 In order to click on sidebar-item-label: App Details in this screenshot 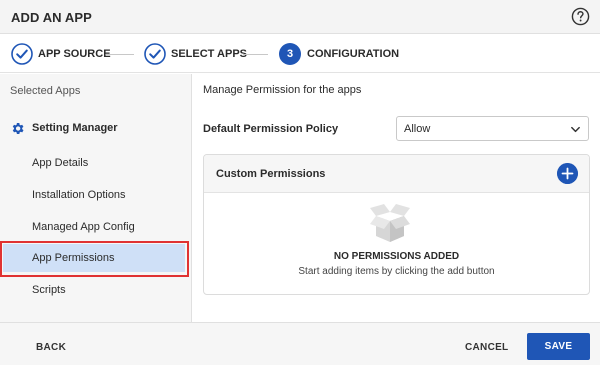, I will do `click(60, 163)`.